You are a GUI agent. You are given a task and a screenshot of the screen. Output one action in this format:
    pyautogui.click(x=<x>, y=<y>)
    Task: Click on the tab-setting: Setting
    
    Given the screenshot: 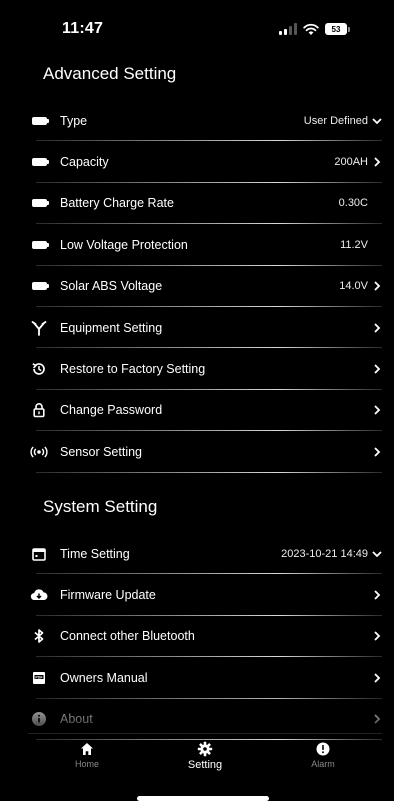 What is the action you would take?
    pyautogui.click(x=205, y=760)
    